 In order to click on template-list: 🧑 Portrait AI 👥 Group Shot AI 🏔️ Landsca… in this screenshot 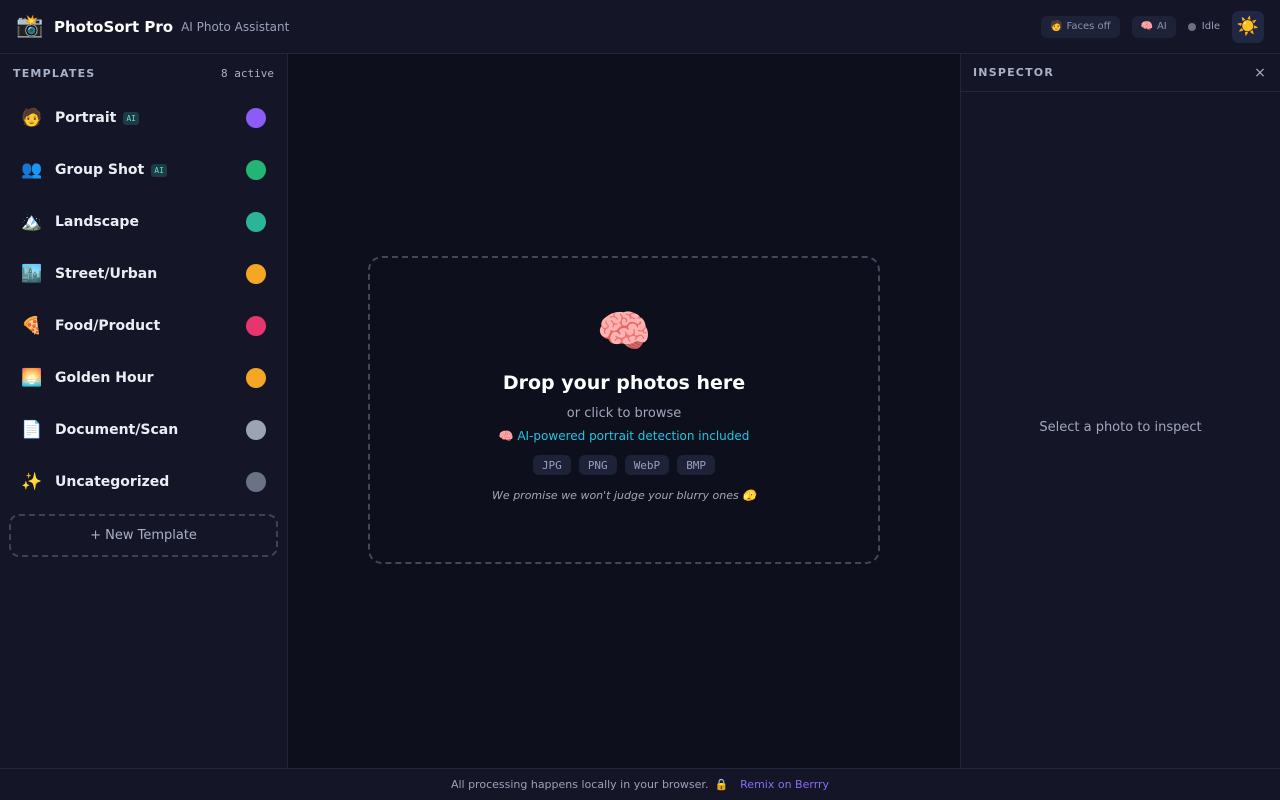, I will do `click(143, 300)`.